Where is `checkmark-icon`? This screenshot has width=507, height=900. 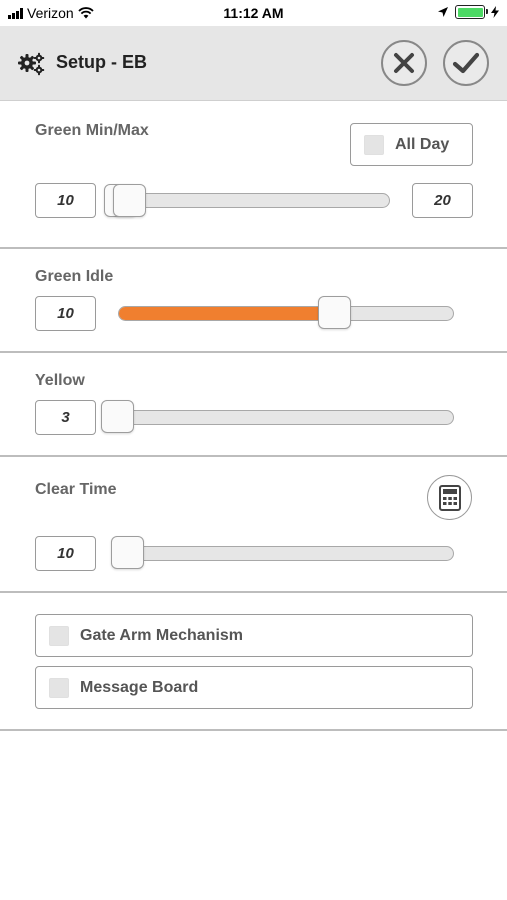 checkmark-icon is located at coordinates (466, 63).